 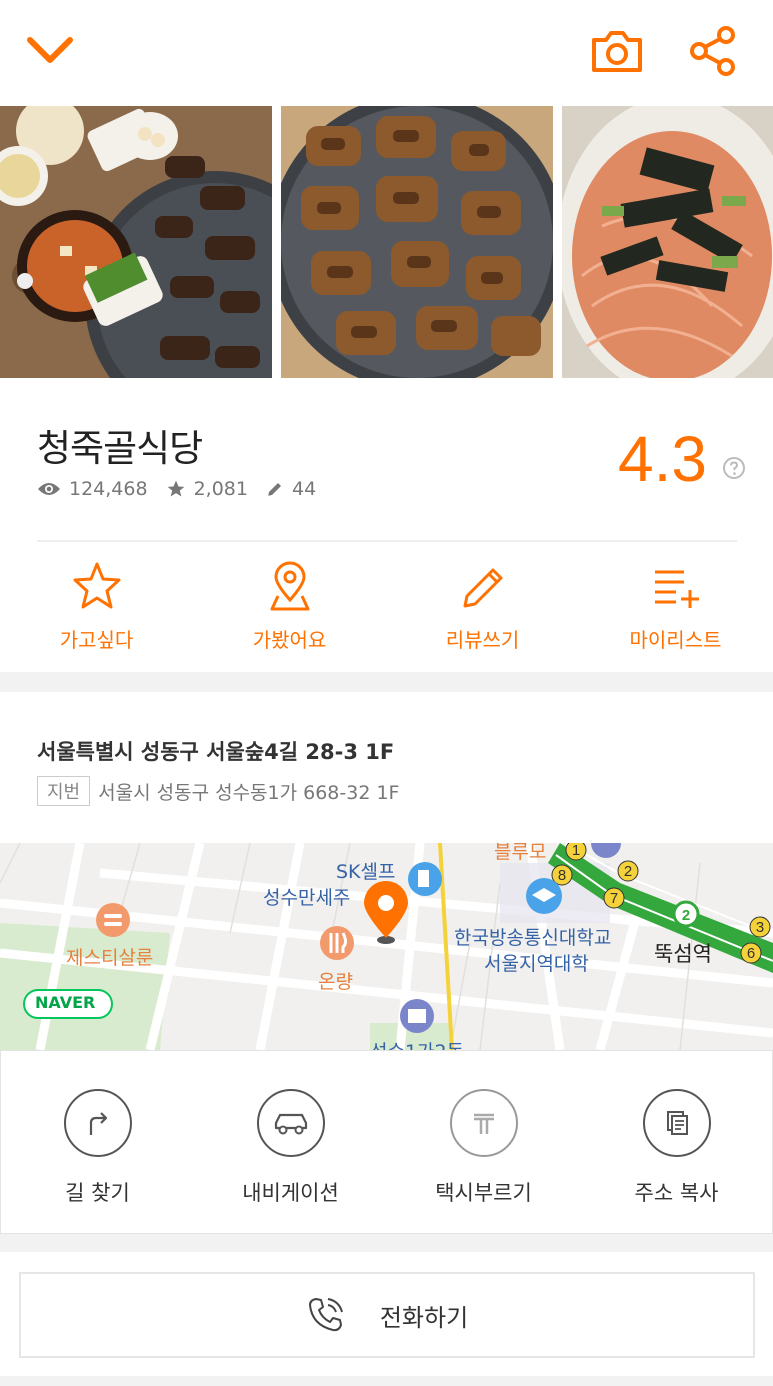 I want to click on star-outline-icon, so click(x=96, y=585).